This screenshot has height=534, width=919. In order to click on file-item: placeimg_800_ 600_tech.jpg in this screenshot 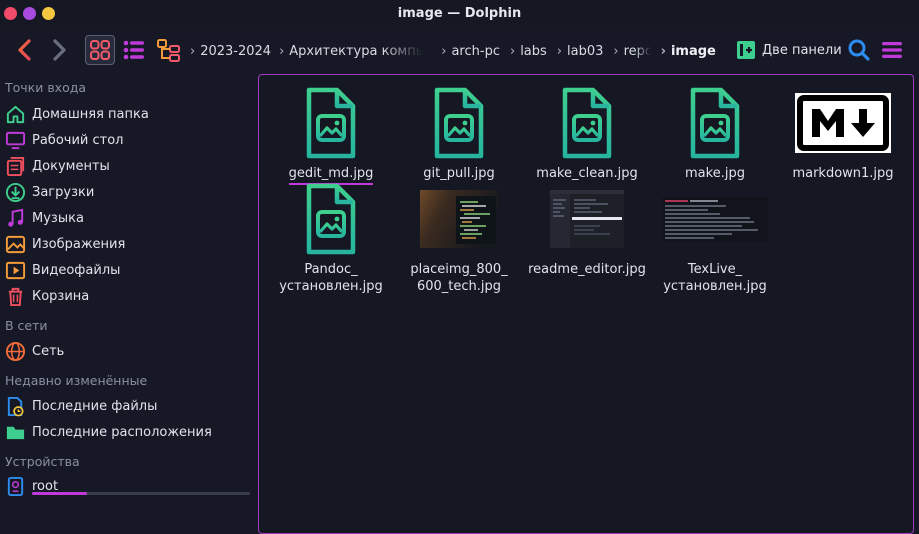, I will do `click(459, 237)`.